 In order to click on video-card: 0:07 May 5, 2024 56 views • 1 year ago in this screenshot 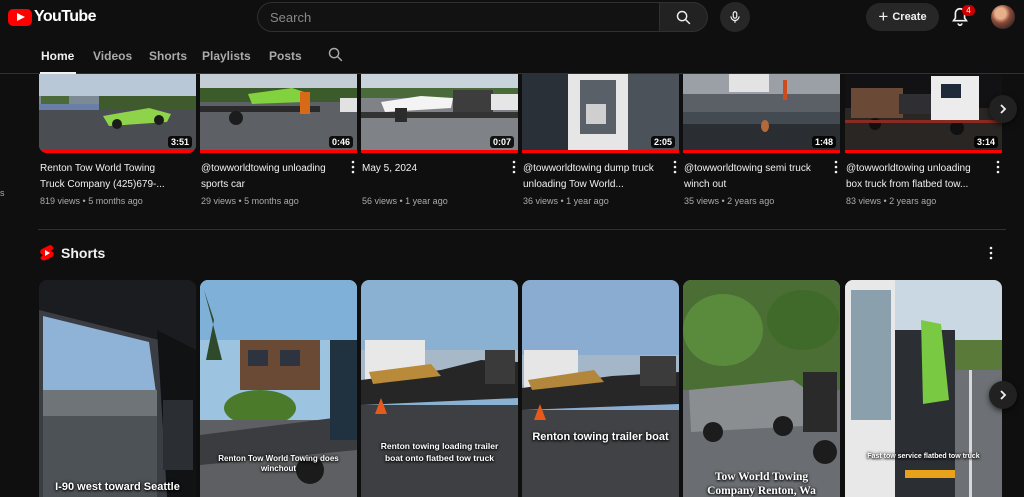, I will do `click(439, 140)`.